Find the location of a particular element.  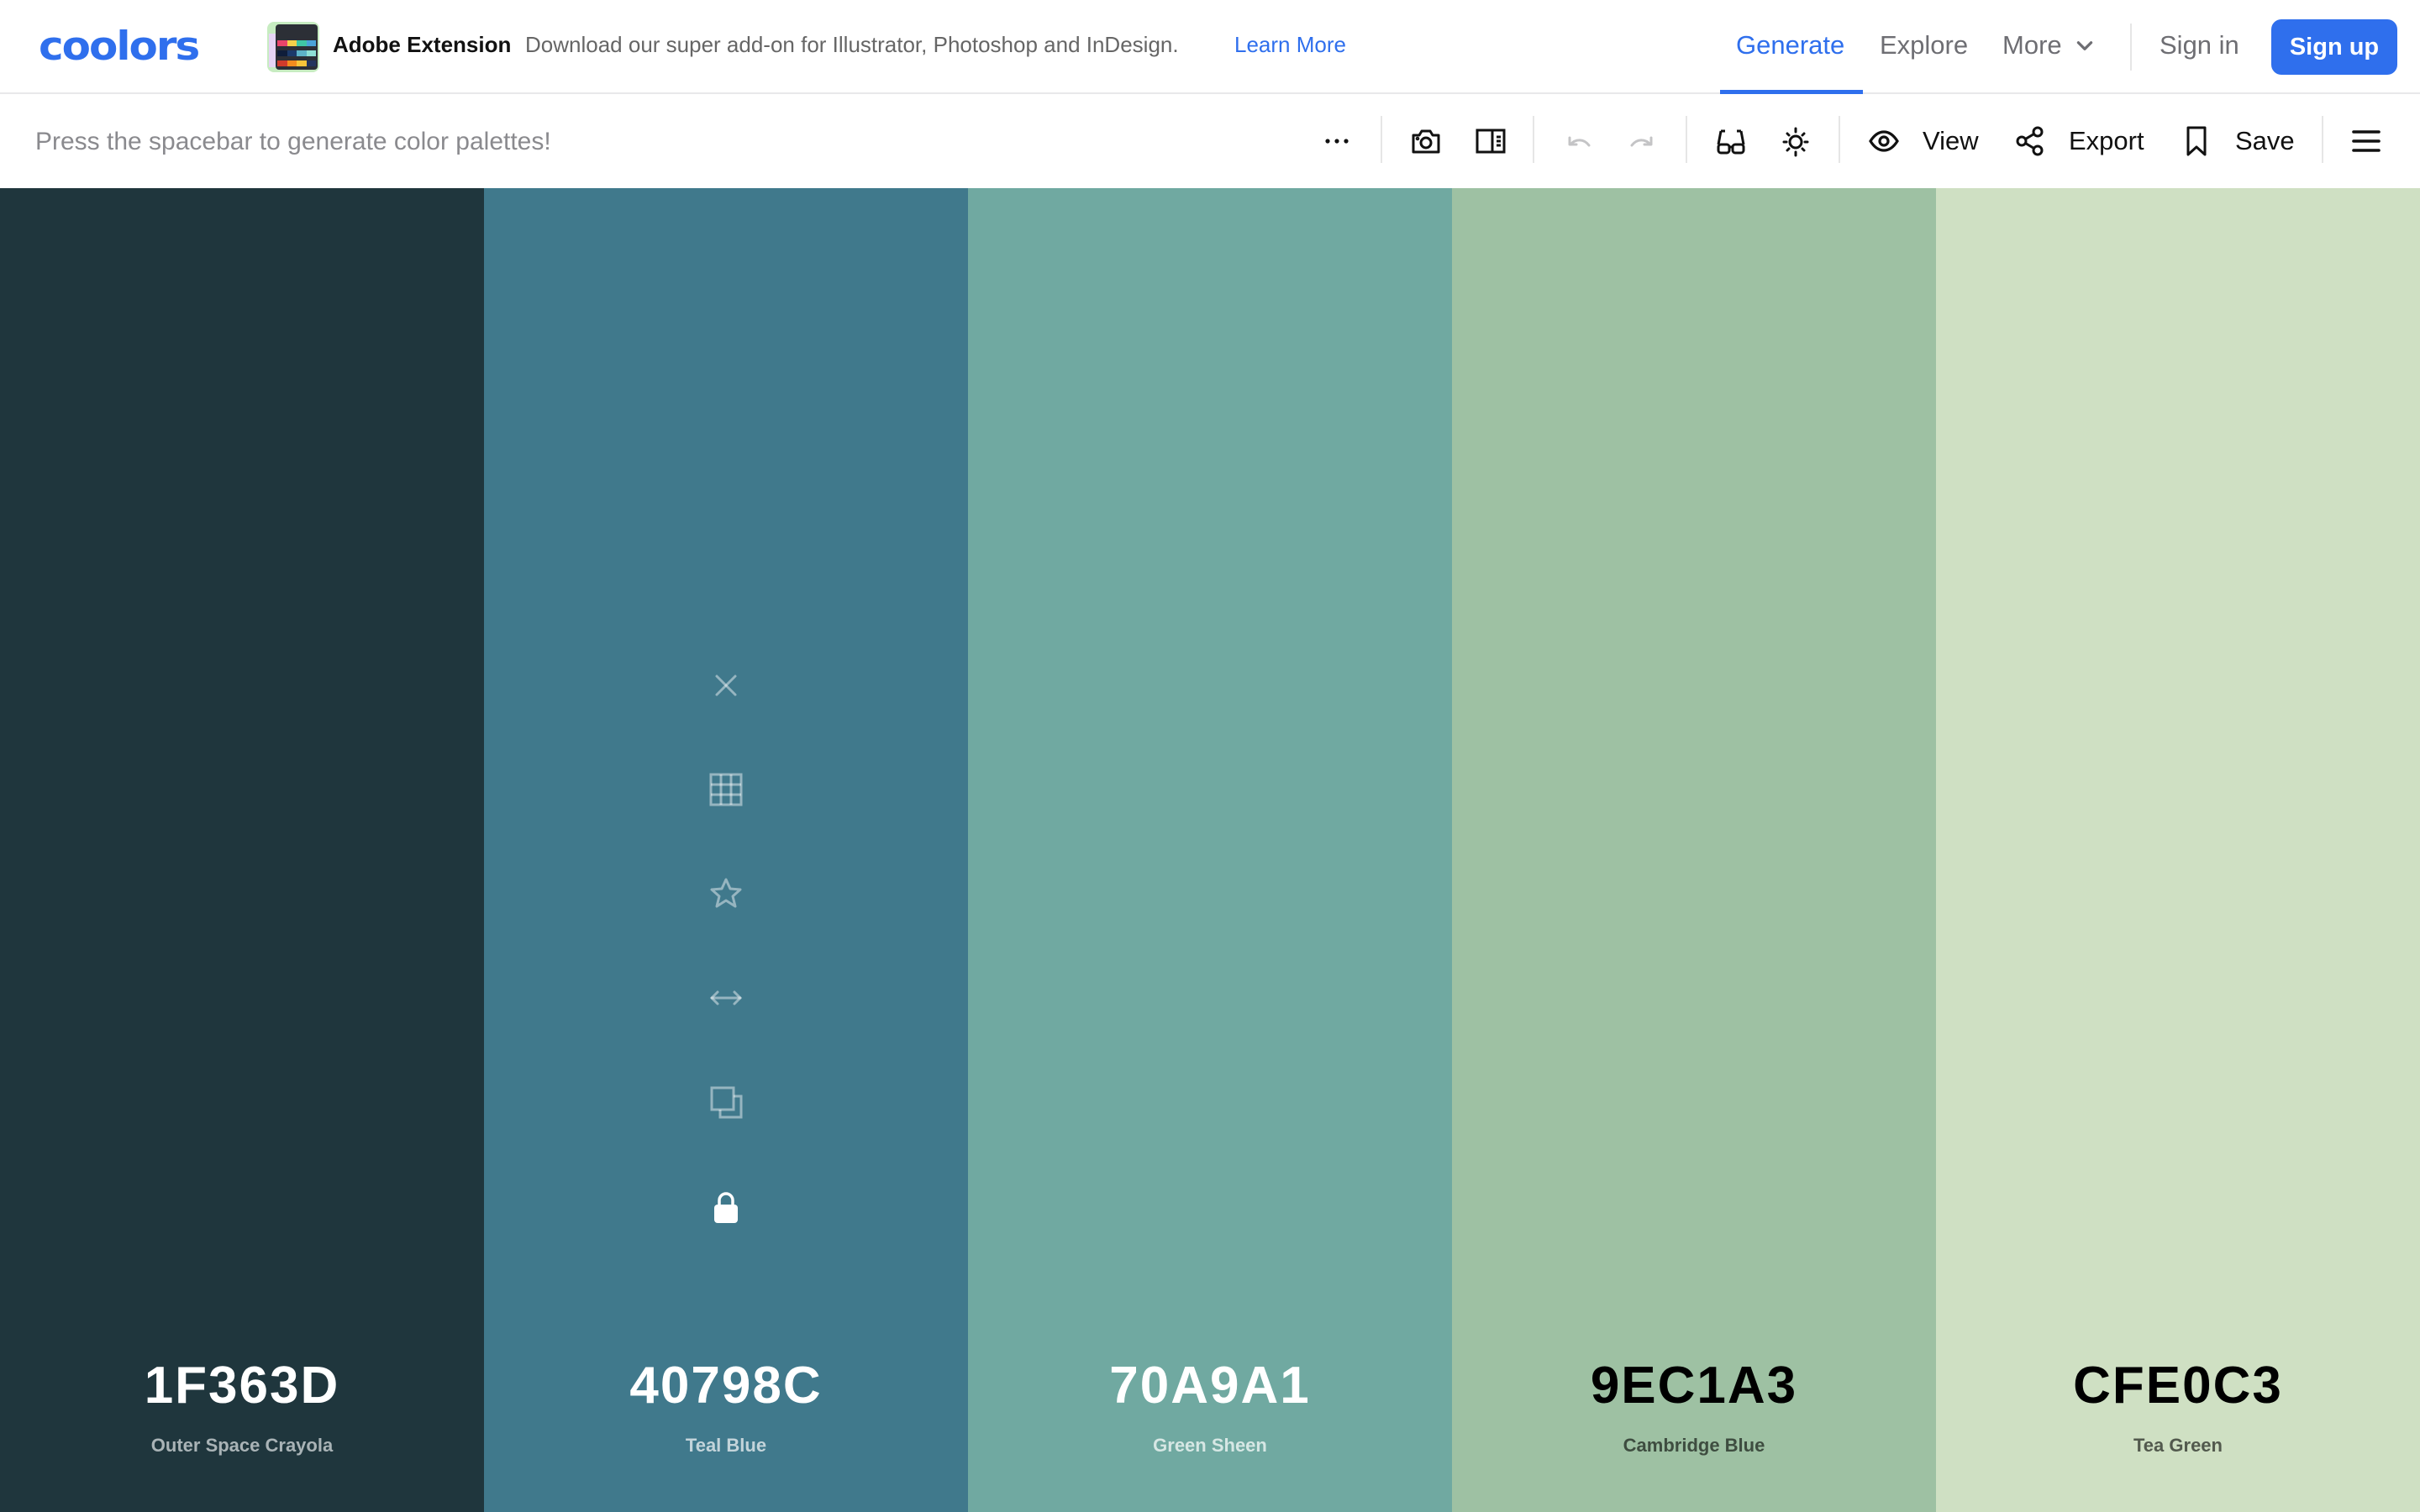

lock-color-button is located at coordinates (726, 1206).